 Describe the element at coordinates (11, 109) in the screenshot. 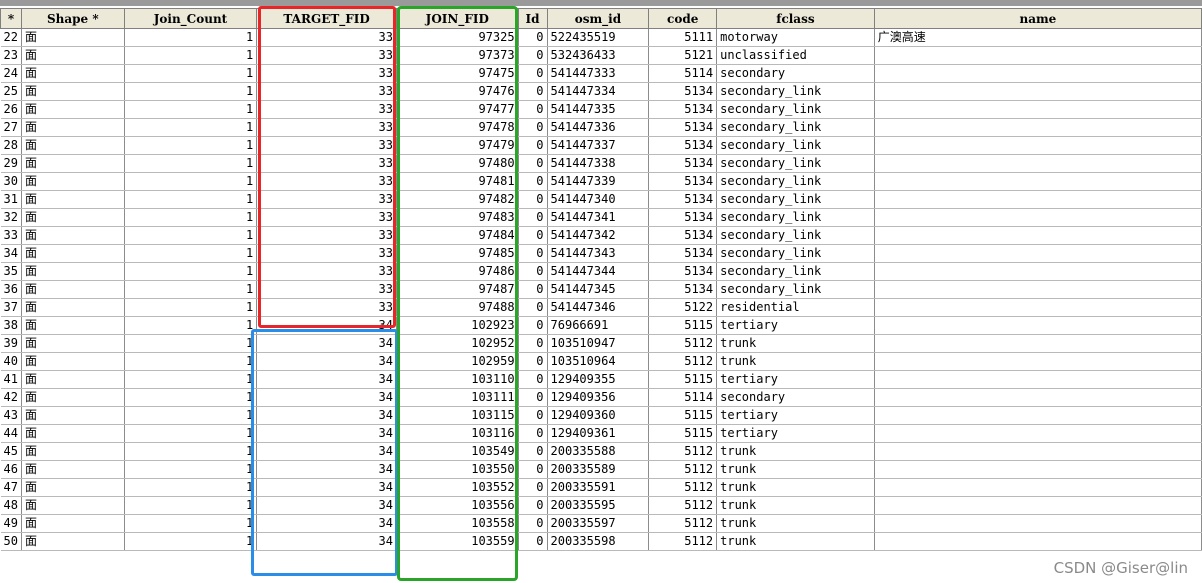

I see `cell-fid: 26` at that location.